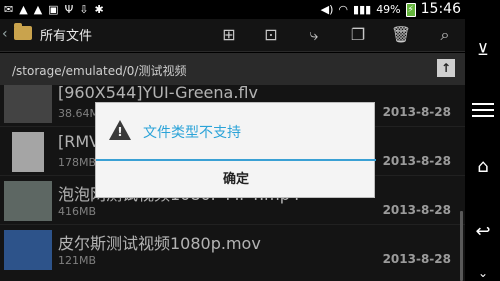 The height and width of the screenshot is (281, 500). Describe the element at coordinates (236, 180) in the screenshot. I see `ok-button: 确定` at that location.